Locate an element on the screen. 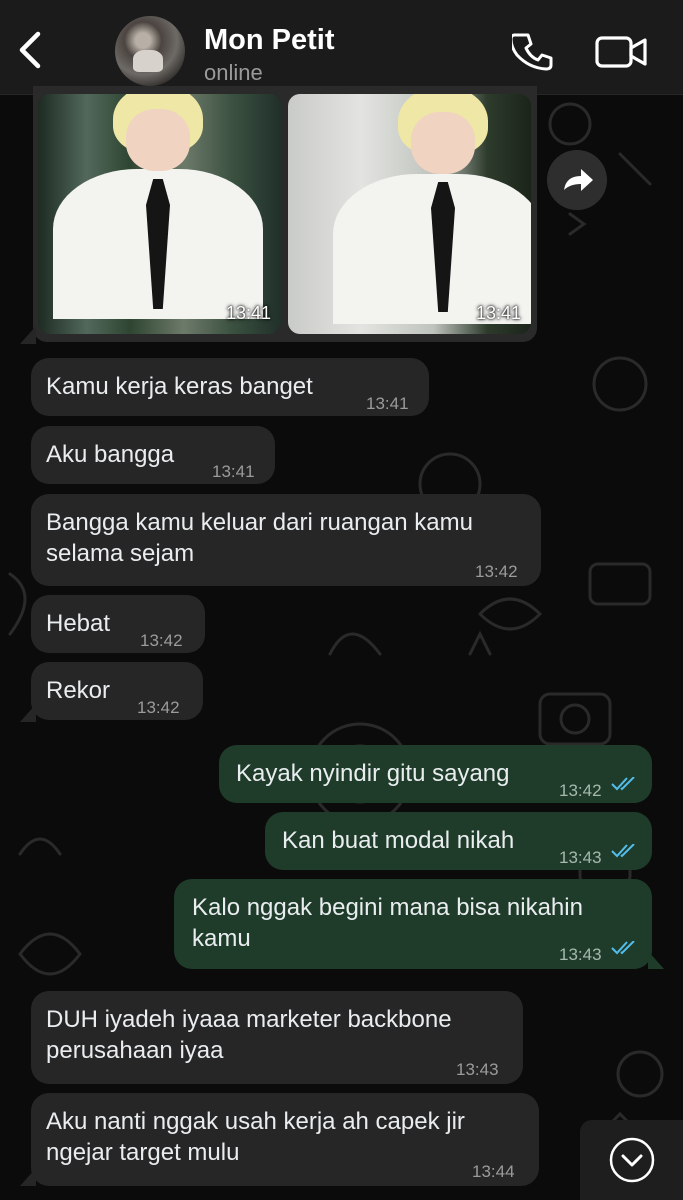 The image size is (683, 1200). message-text: Kayak nyindir gitu sayang is located at coordinates (373, 773).